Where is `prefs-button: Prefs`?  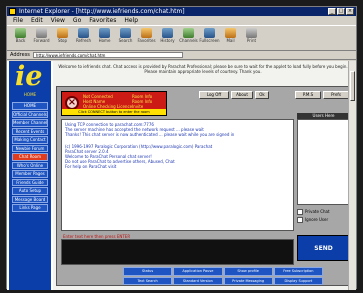 prefs-button: Prefs is located at coordinates (336, 95).